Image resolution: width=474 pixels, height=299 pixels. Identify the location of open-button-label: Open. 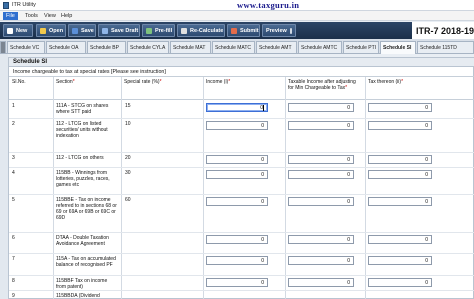
(56, 30).